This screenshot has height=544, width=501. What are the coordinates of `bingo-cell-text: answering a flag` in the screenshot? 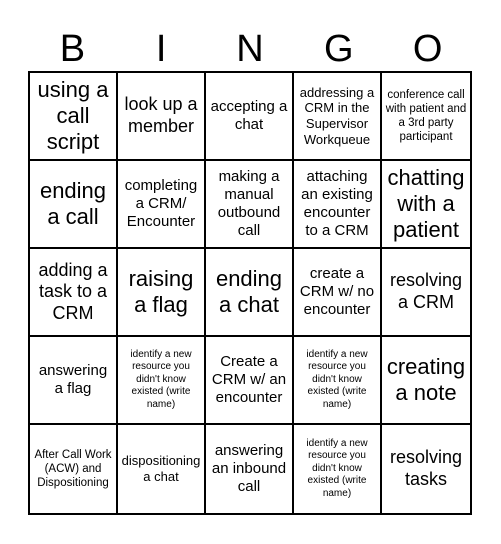 It's located at (73, 379).